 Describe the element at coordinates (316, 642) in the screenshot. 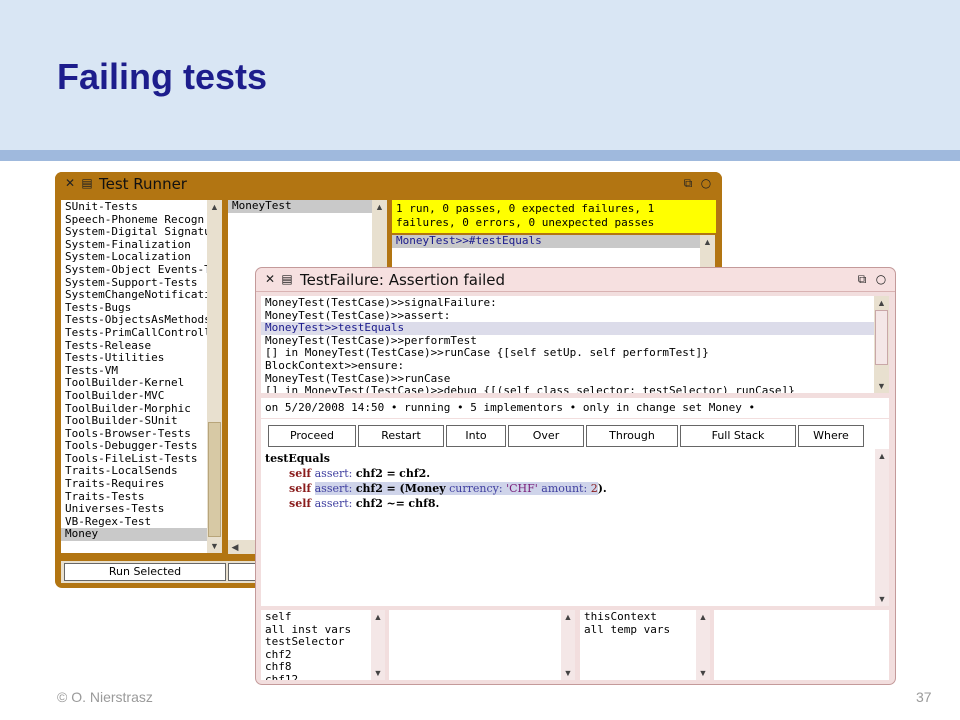

I see `inspector-field: testSelector` at that location.